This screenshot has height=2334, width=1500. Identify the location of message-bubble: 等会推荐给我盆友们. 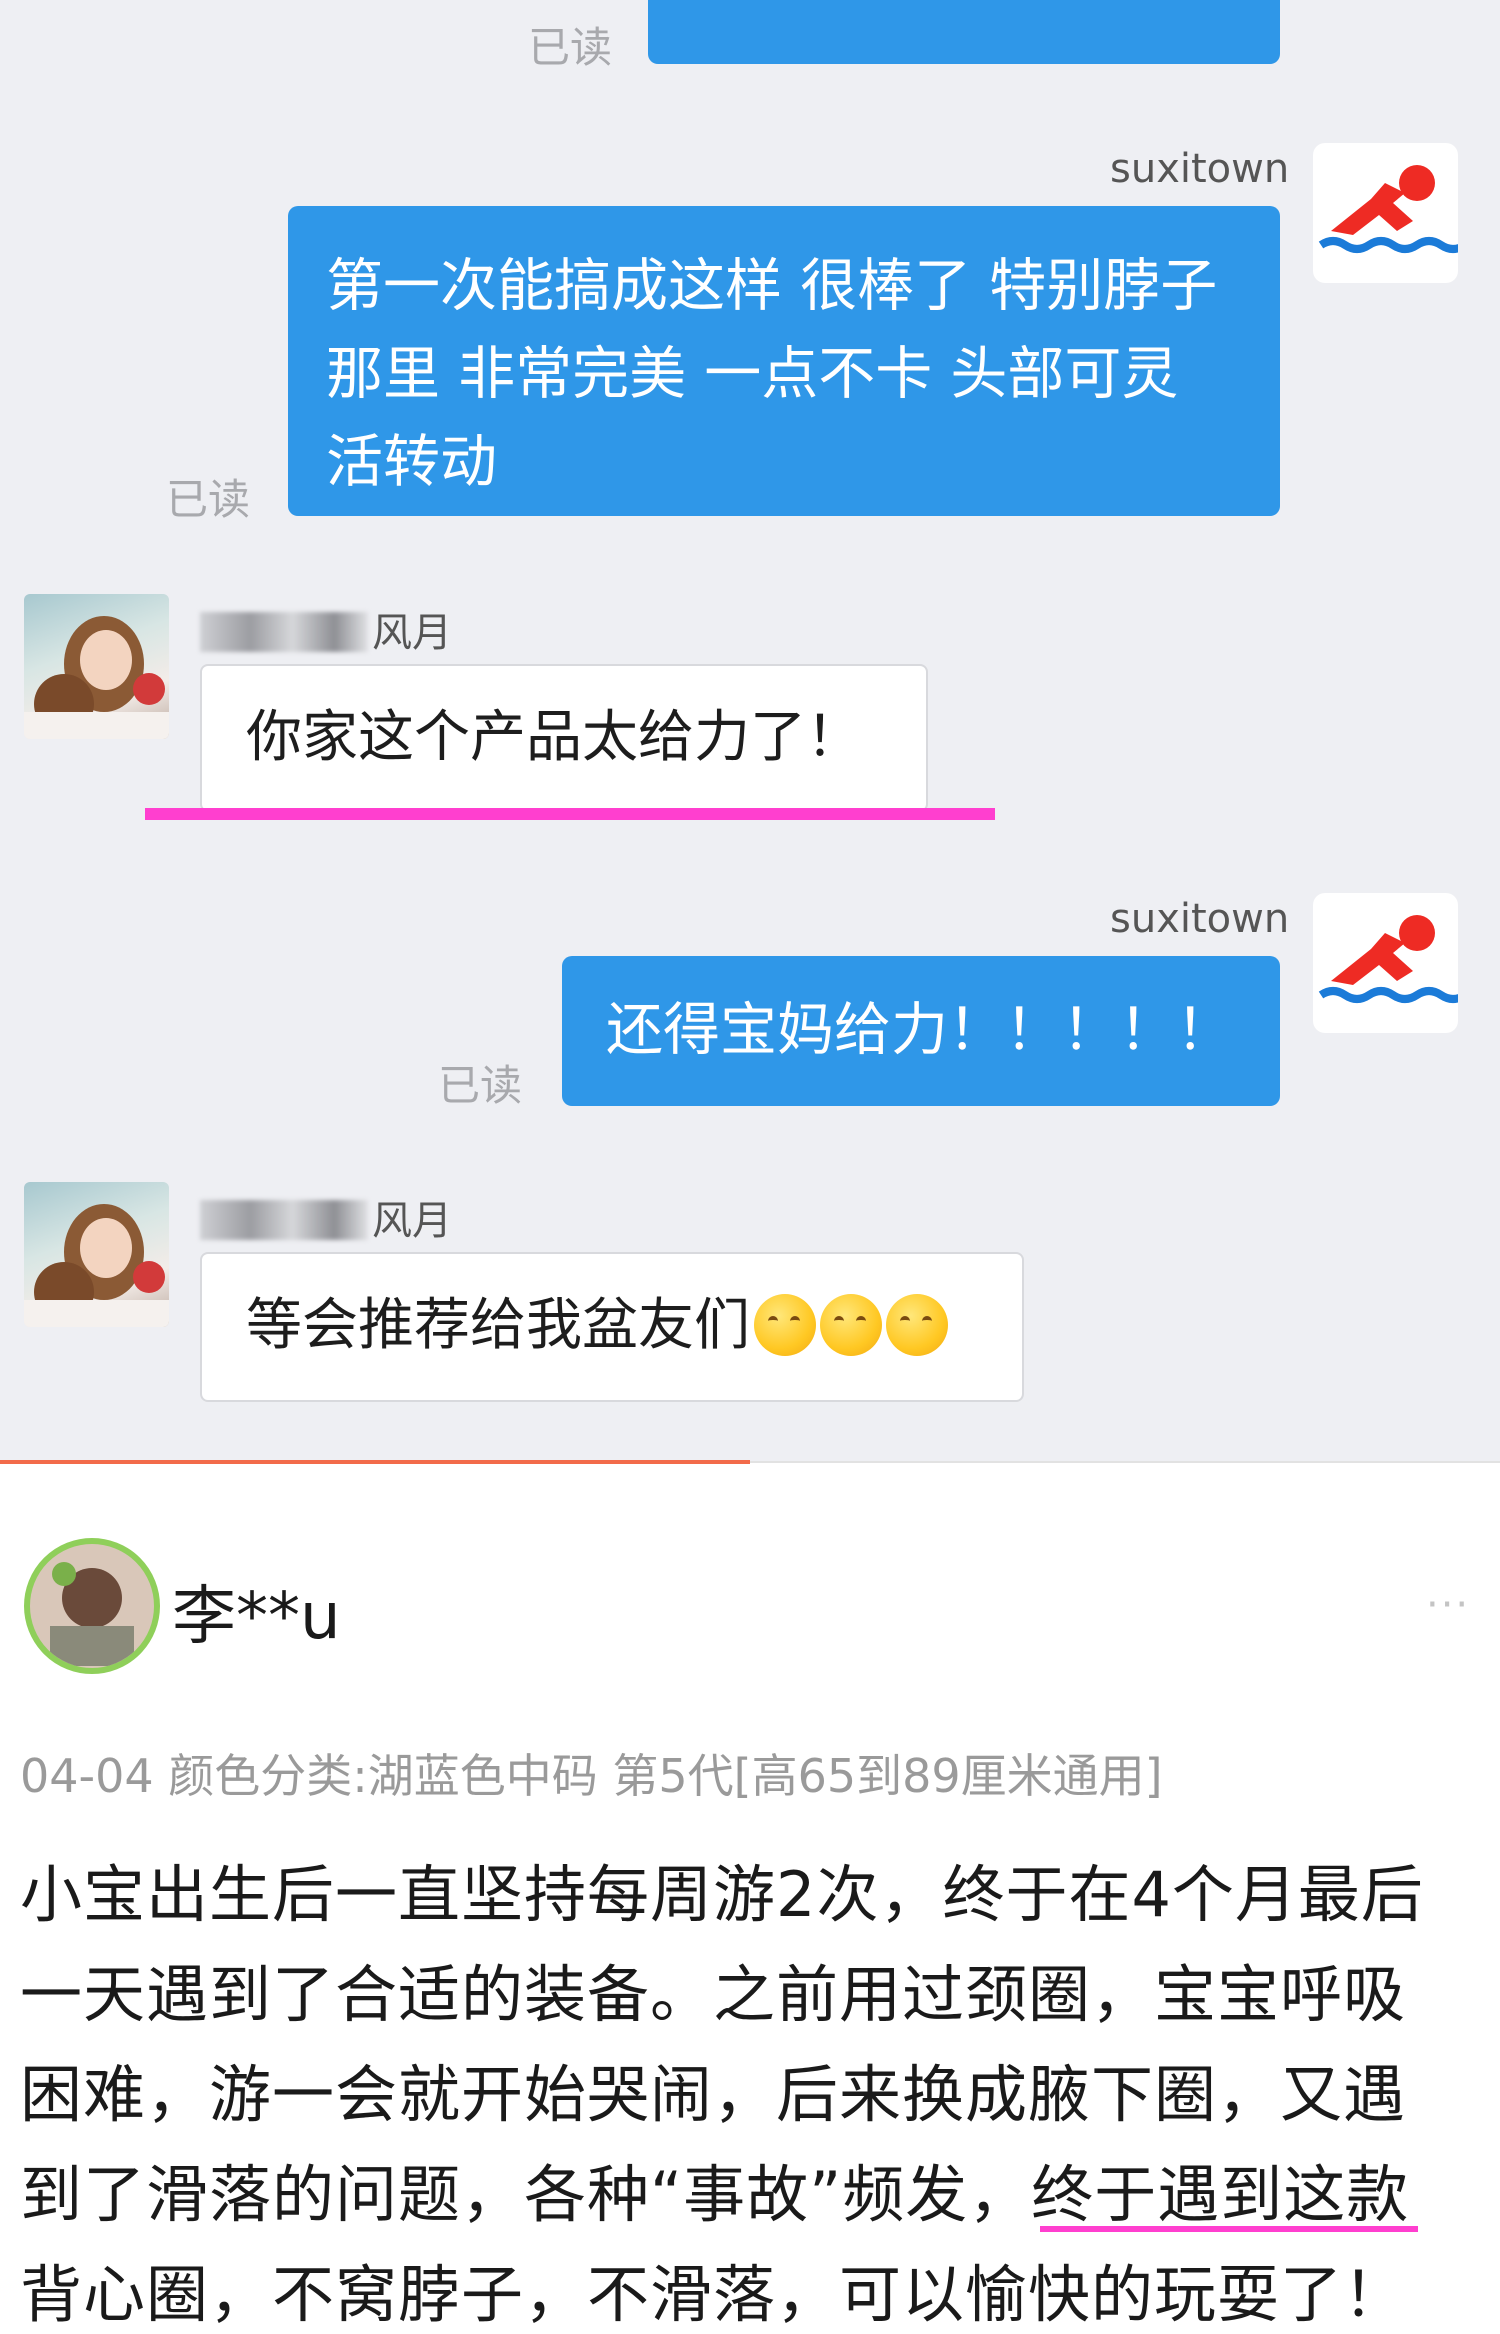
(612, 1327).